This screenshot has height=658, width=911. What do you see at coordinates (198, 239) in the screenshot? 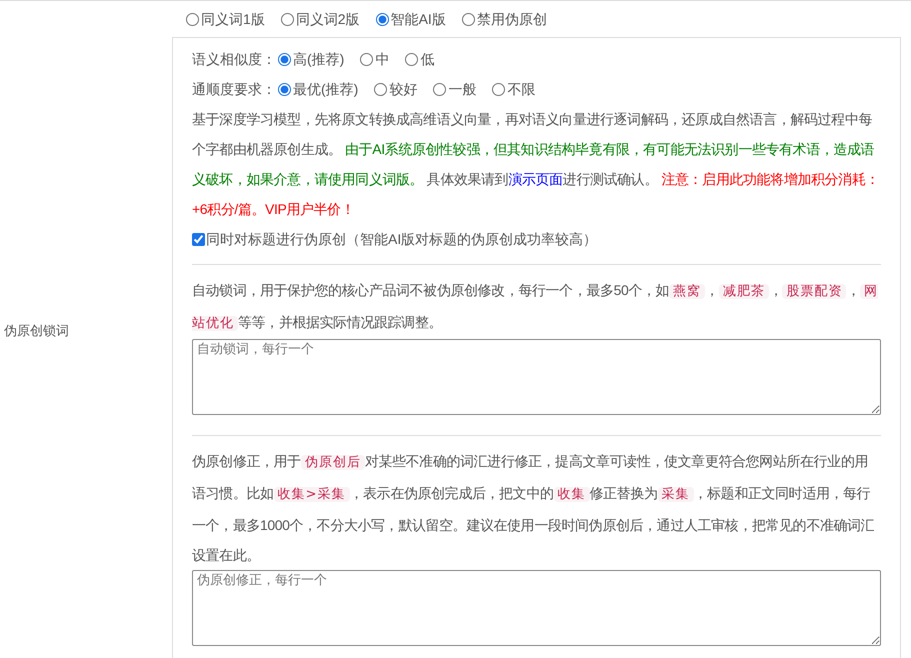
I see `checkbox` at bounding box center [198, 239].